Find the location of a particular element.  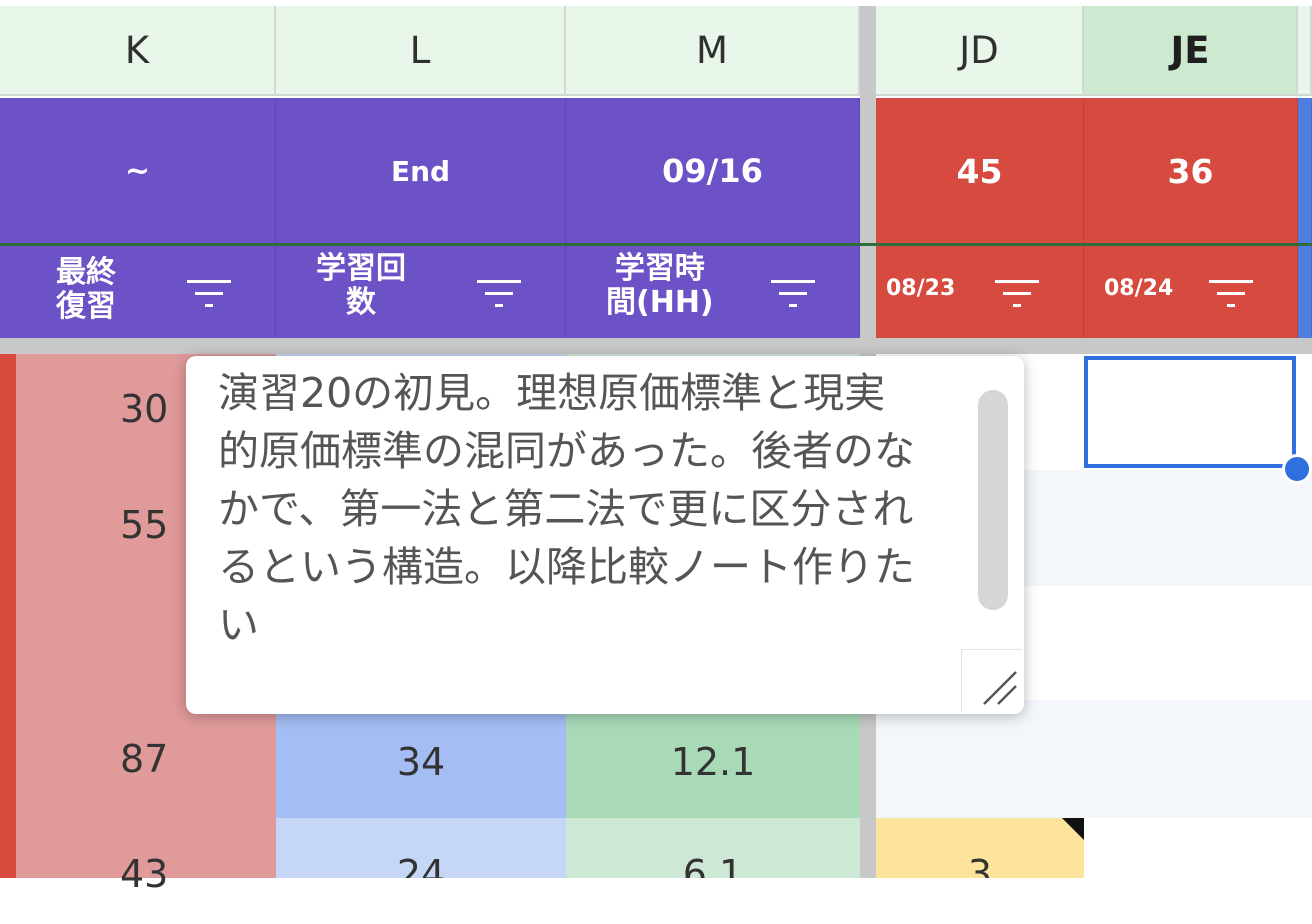

header-label: 学習時 間(HH) is located at coordinates (660, 285).